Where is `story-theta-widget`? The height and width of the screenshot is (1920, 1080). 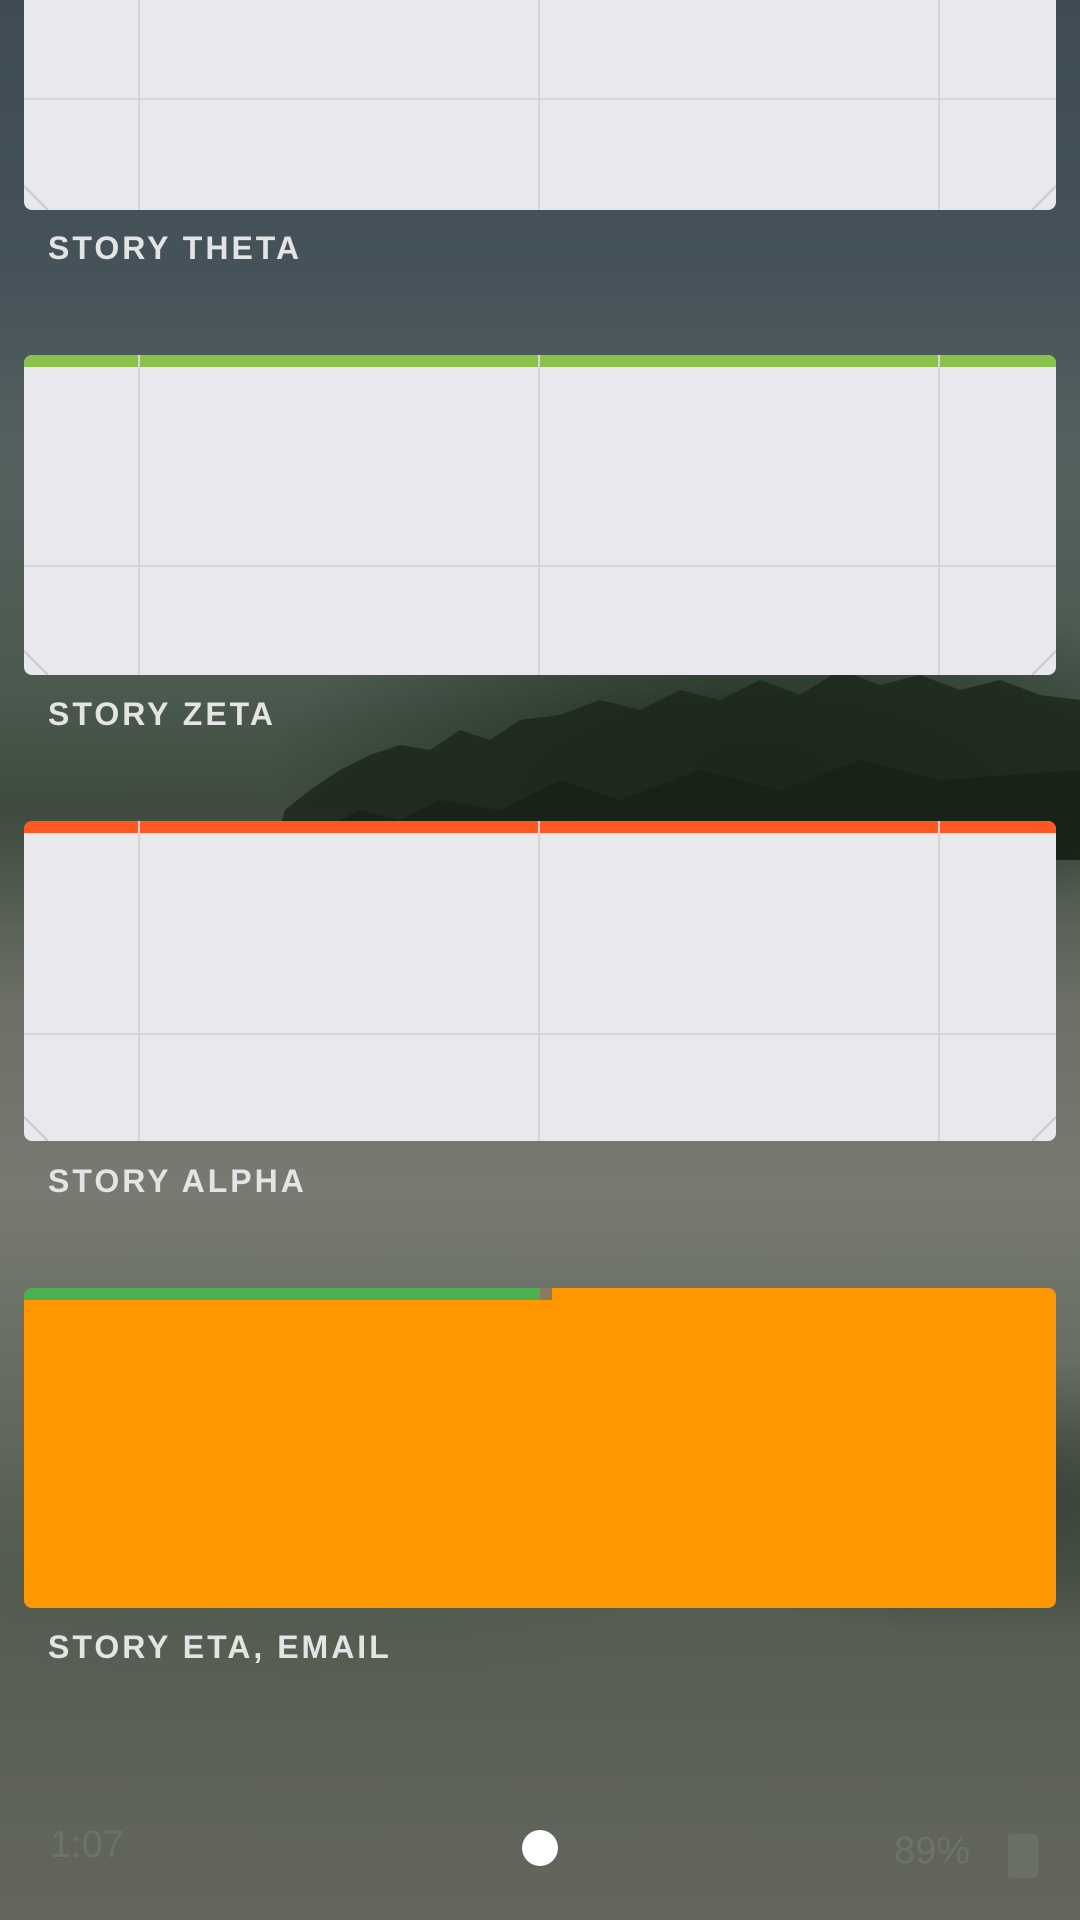 story-theta-widget is located at coordinates (540, 105).